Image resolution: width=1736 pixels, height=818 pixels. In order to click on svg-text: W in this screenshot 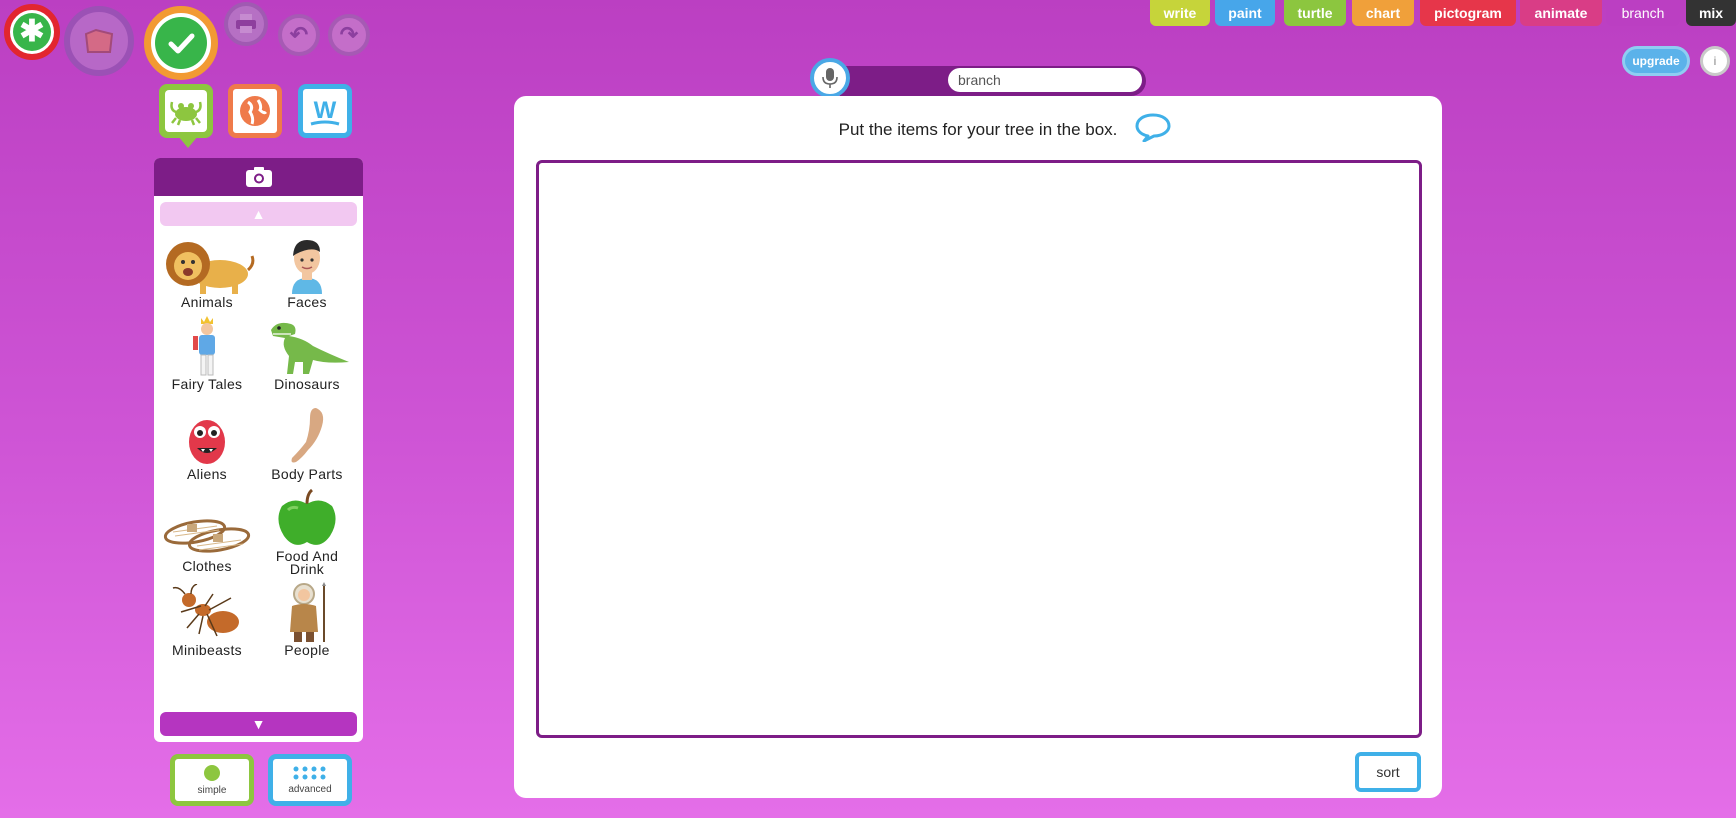, I will do `click(325, 110)`.